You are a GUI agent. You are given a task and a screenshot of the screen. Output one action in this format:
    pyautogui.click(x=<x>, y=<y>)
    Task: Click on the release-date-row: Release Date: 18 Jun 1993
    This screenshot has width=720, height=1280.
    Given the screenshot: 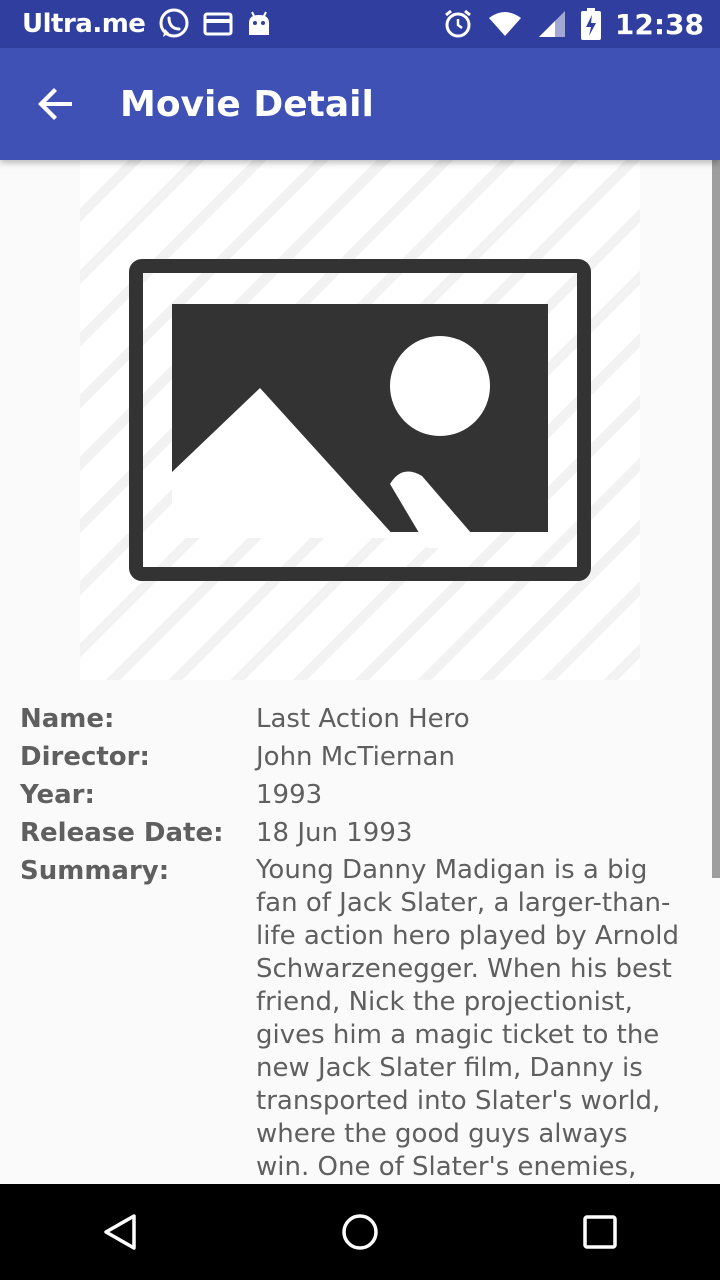 What is the action you would take?
    pyautogui.click(x=360, y=833)
    